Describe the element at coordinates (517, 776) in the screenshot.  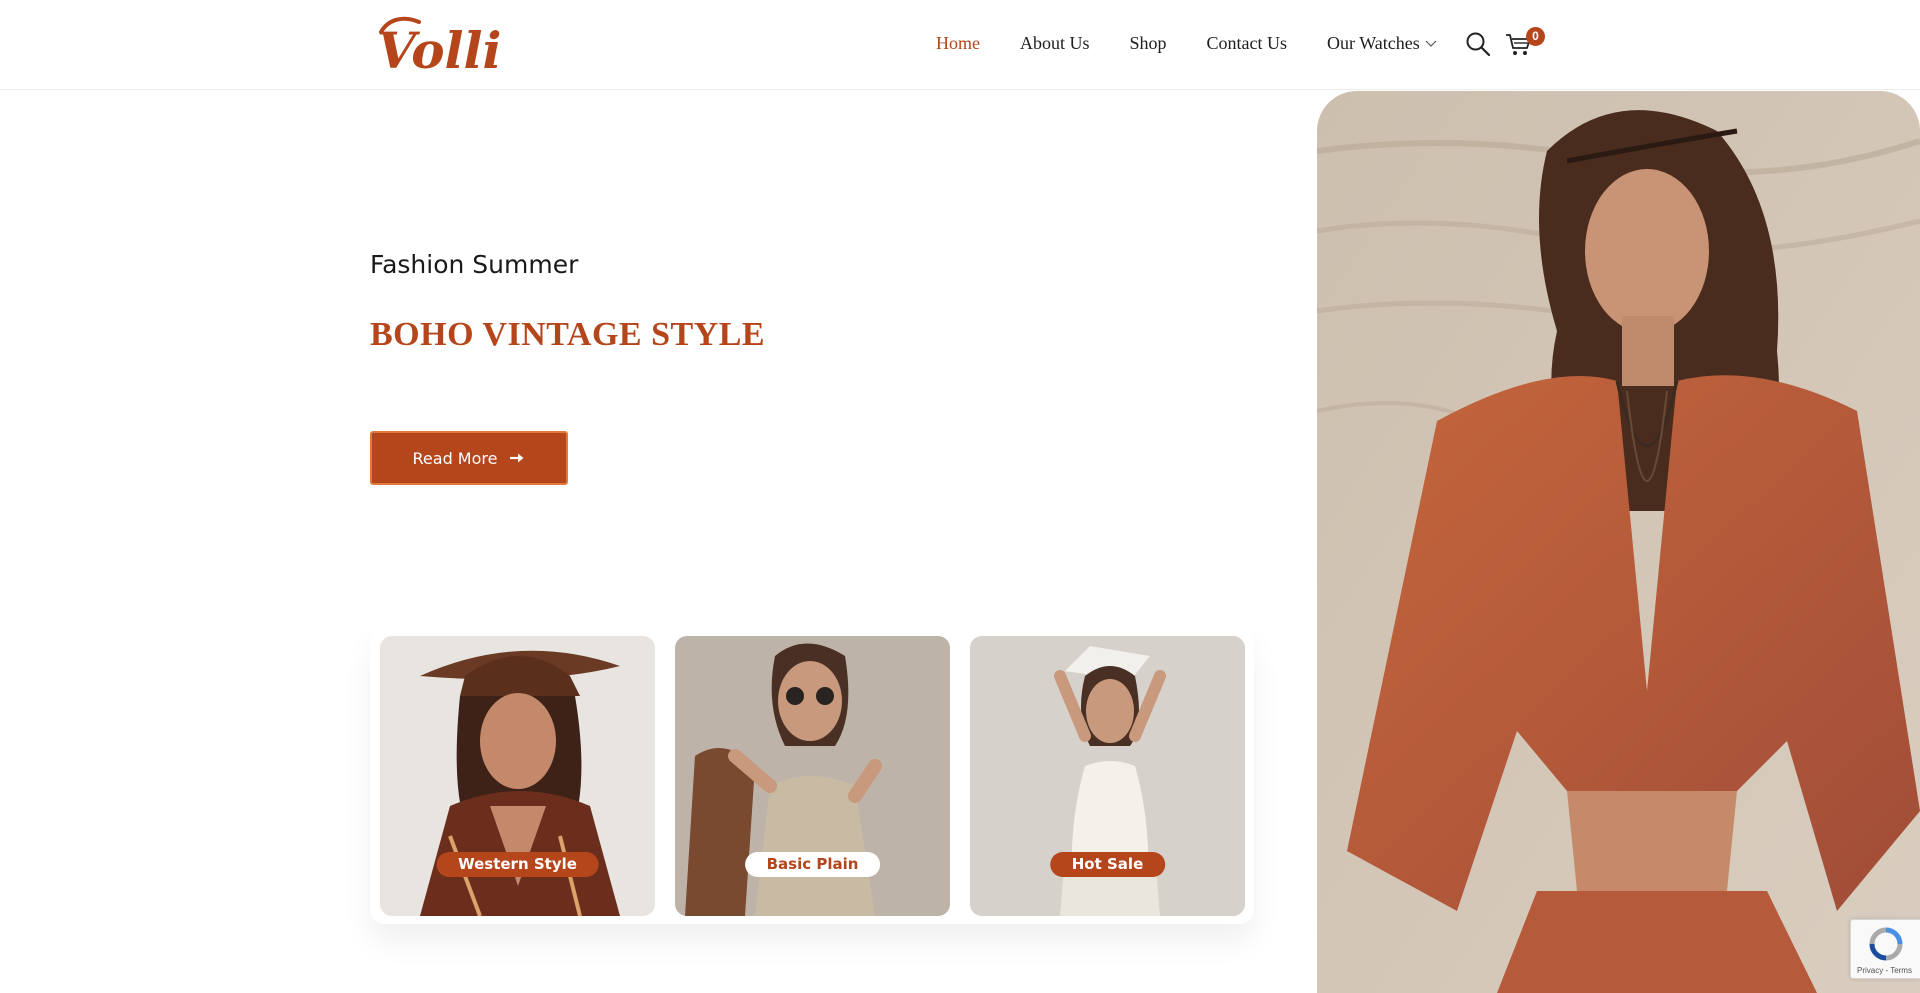
I see `category-card-western-style: Western Style` at that location.